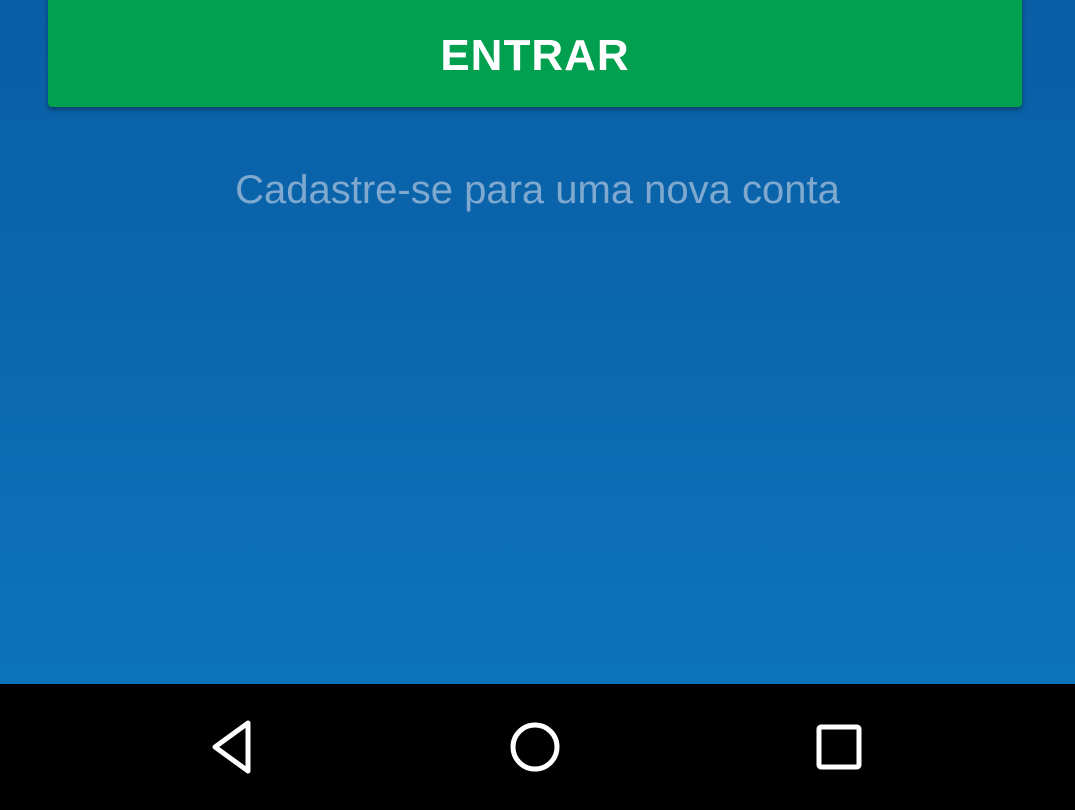 The height and width of the screenshot is (810, 1075). I want to click on recents-button, so click(839, 747).